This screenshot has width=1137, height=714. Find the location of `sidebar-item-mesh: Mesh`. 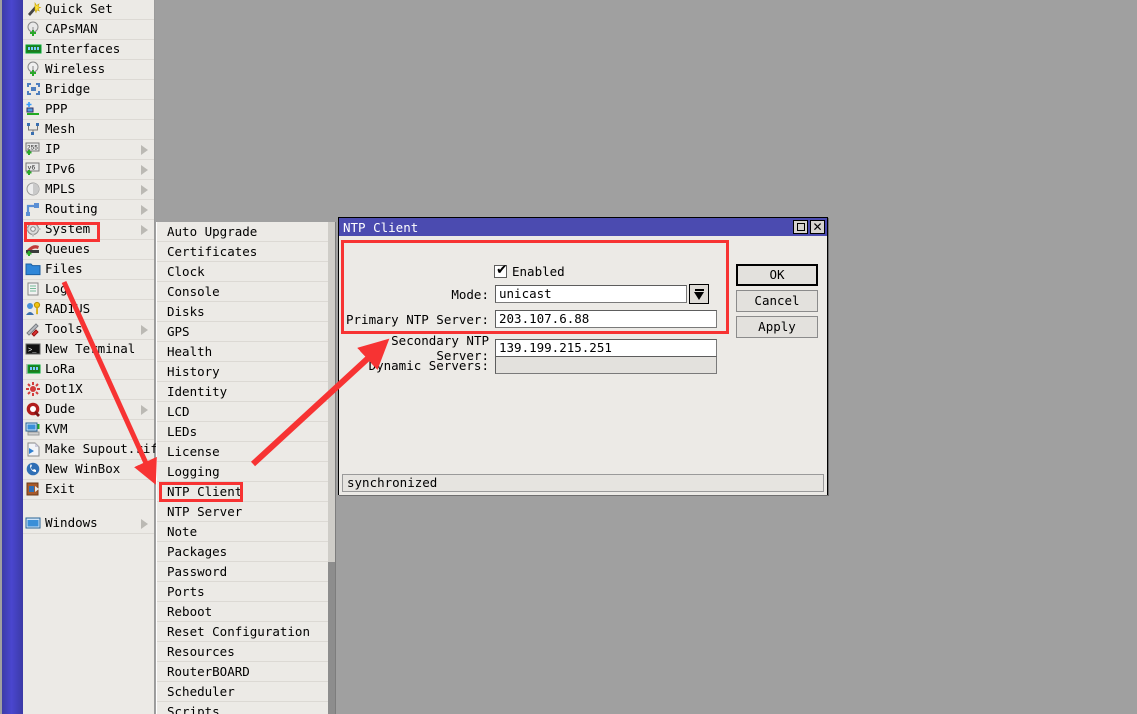

sidebar-item-mesh: Mesh is located at coordinates (88, 130).